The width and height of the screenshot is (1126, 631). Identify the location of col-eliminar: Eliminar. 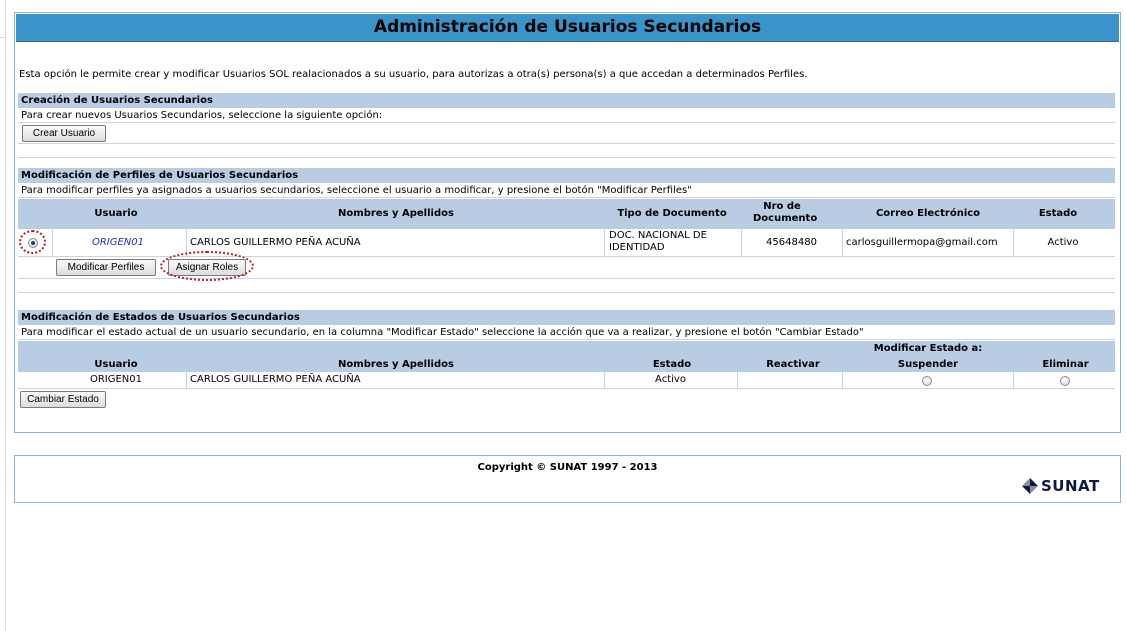
(1065, 364).